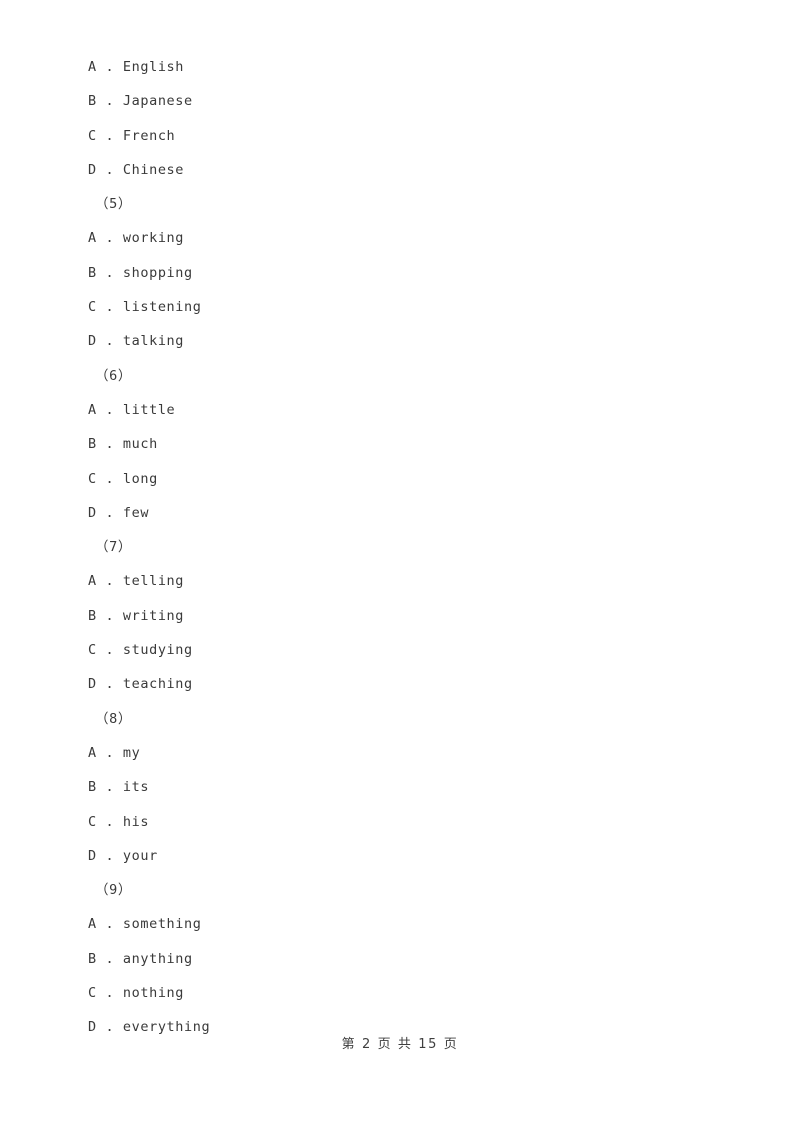 The image size is (800, 1132). Describe the element at coordinates (136, 169) in the screenshot. I see `answer-option: D . Chinese` at that location.